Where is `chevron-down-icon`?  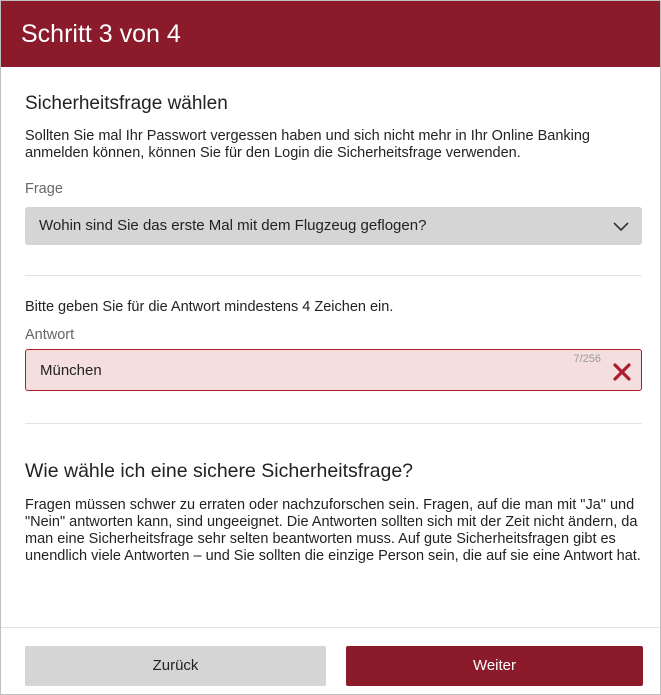
chevron-down-icon is located at coordinates (621, 227).